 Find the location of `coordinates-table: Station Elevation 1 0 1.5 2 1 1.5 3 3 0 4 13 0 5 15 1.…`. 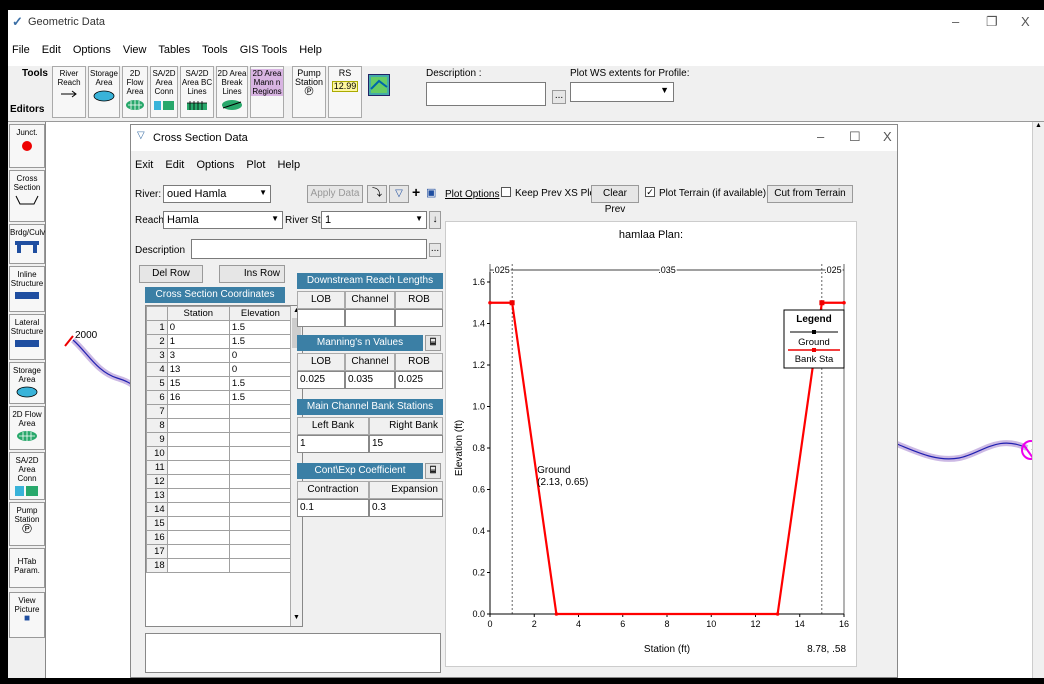

coordinates-table: Station Elevation 1 0 1.5 2 1 1.5 3 3 0 4 13 0 5 15 1.… is located at coordinates (224, 466).